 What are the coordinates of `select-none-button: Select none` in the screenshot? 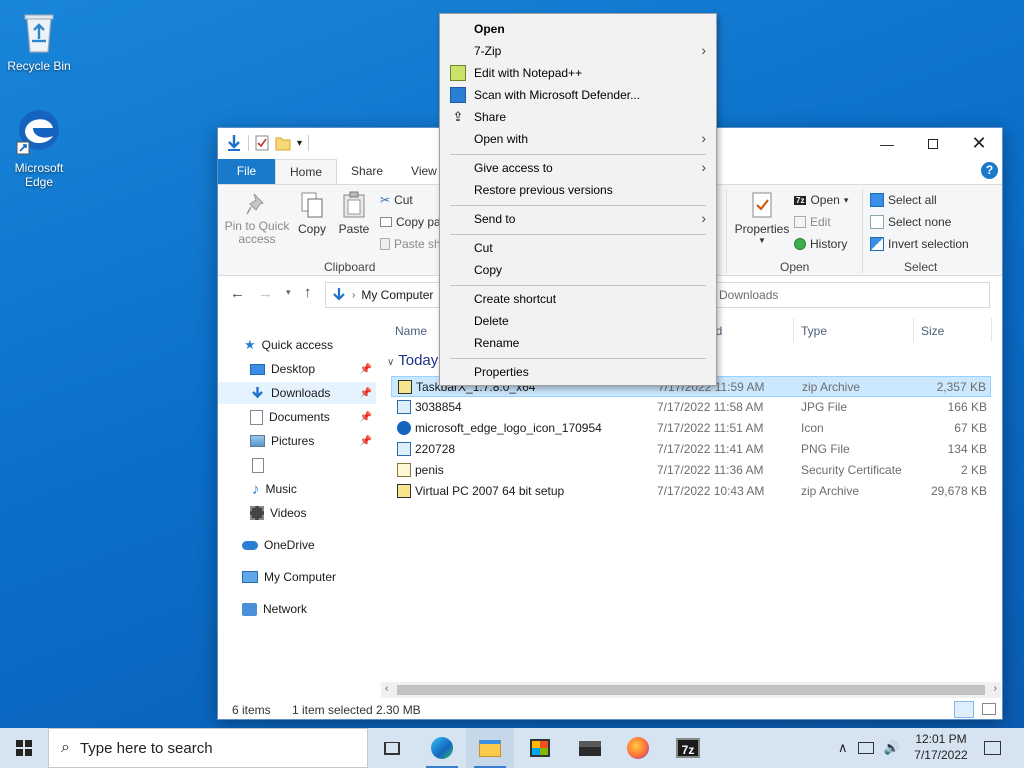 It's located at (910, 222).